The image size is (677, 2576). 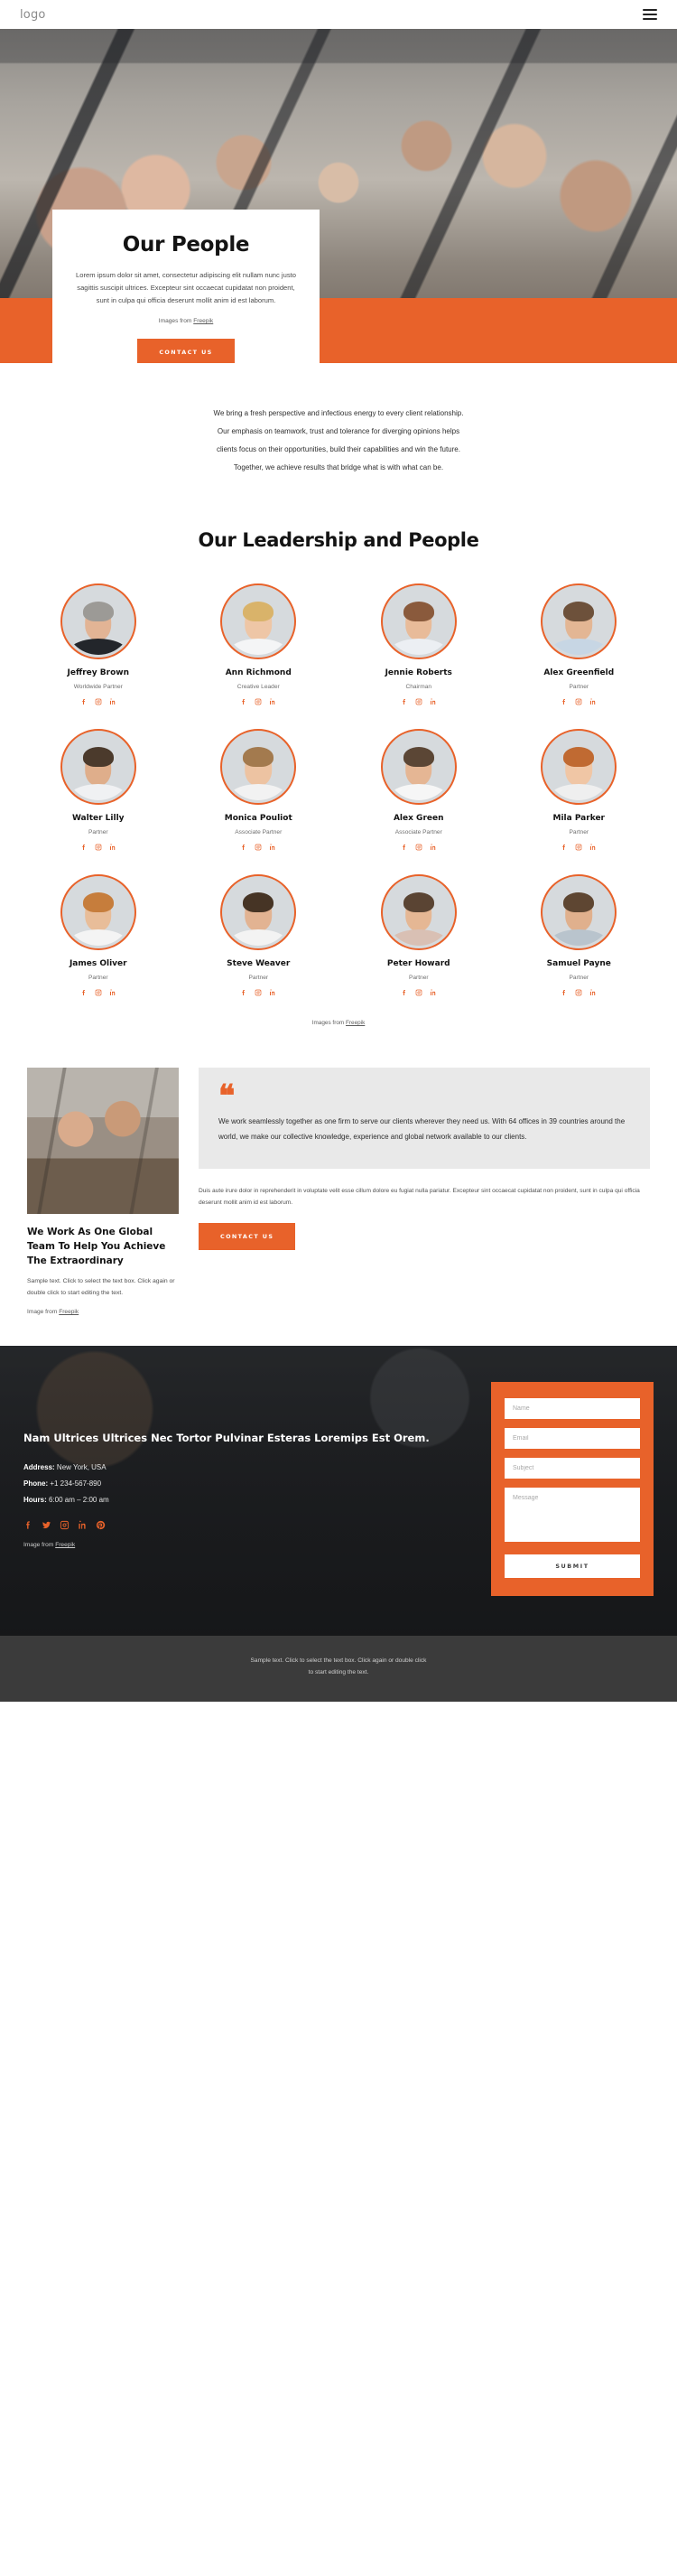 What do you see at coordinates (419, 935) in the screenshot?
I see `team-member-card: Peter Howard Partner` at bounding box center [419, 935].